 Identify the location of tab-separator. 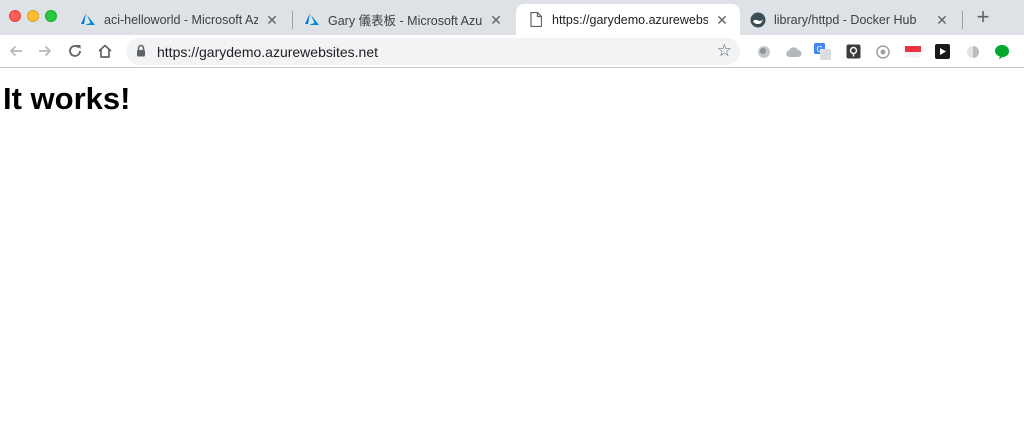
(962, 20).